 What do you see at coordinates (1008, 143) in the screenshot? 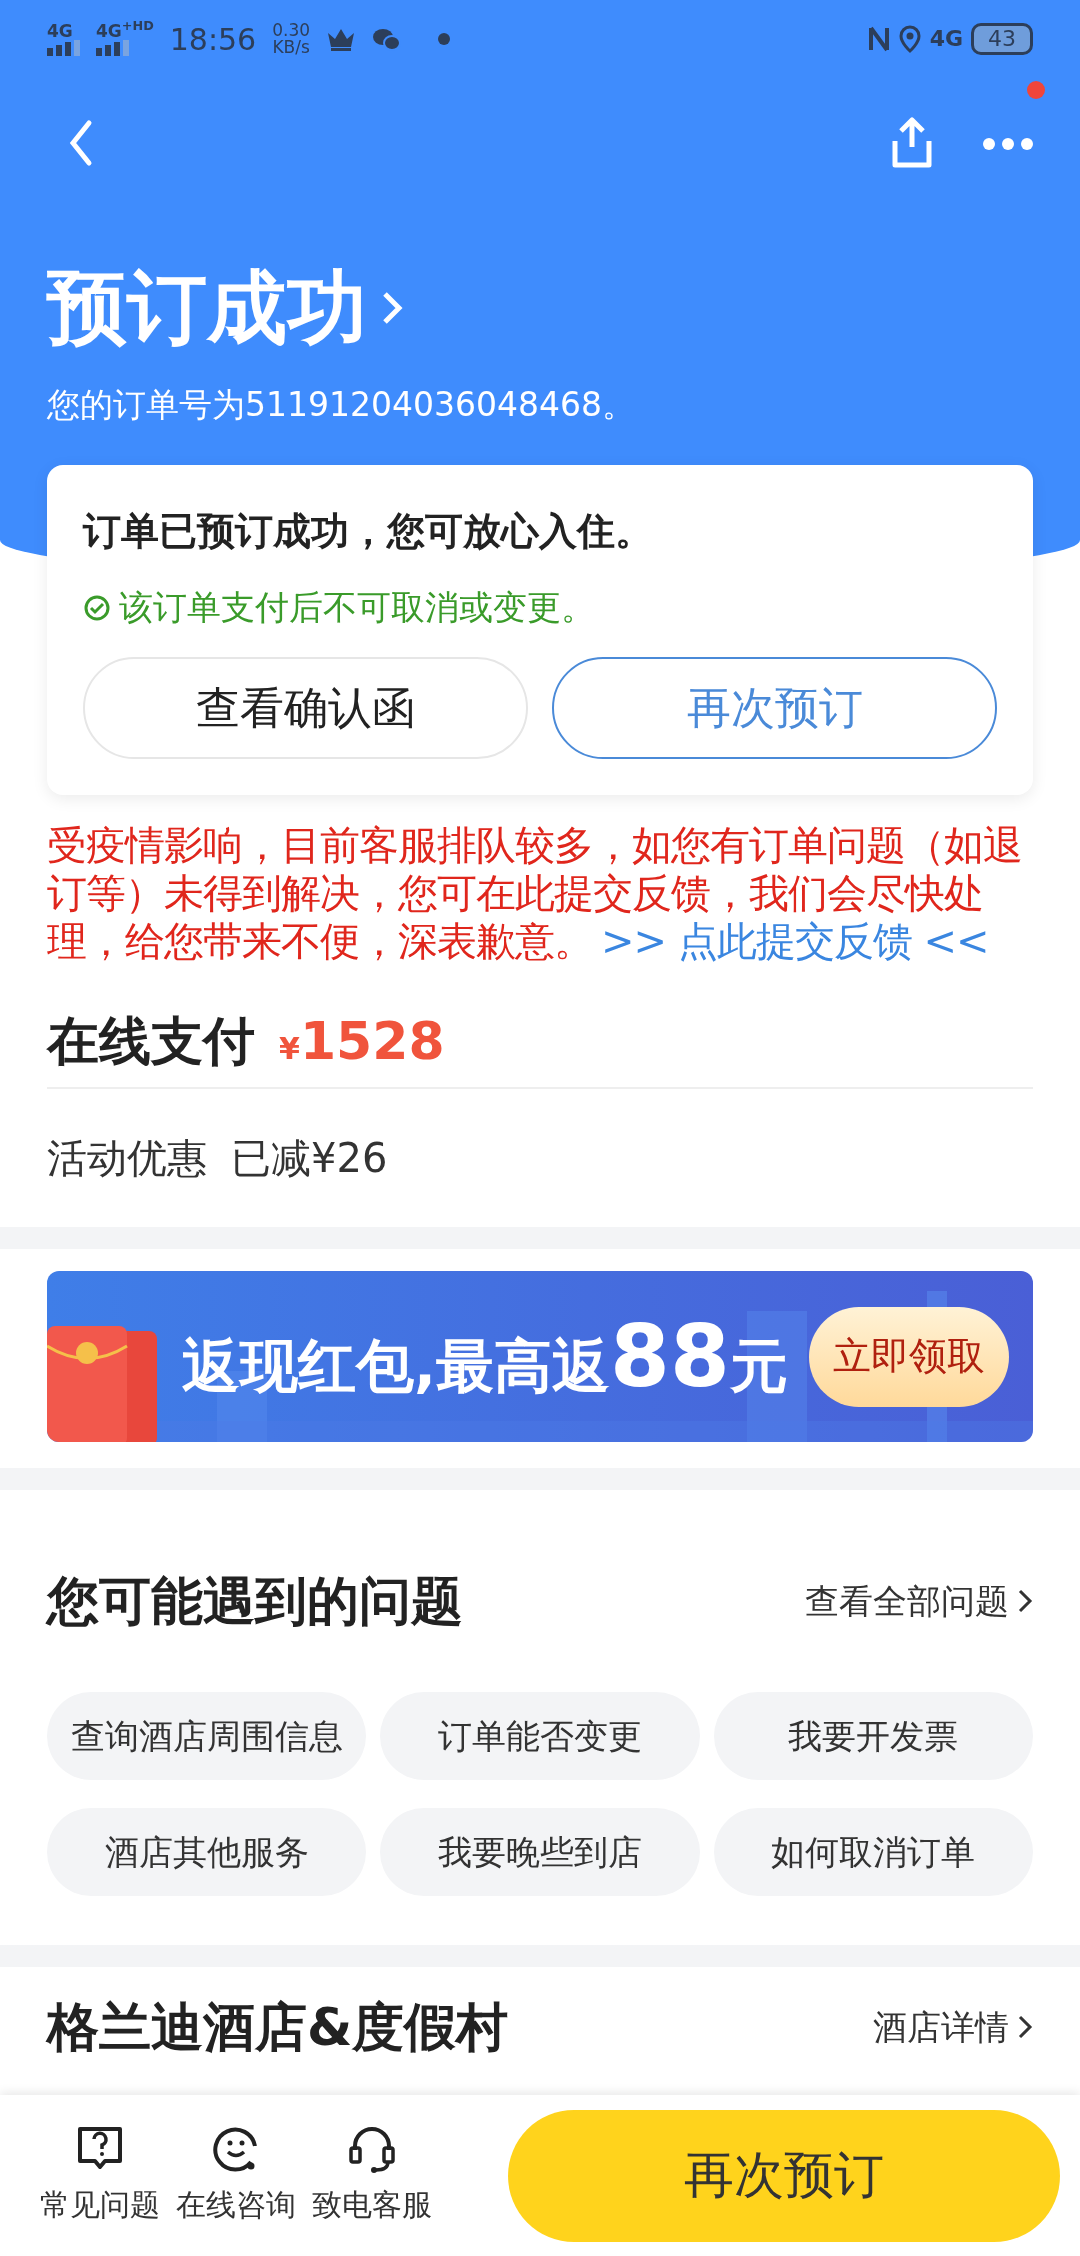
I see `more-icon` at bounding box center [1008, 143].